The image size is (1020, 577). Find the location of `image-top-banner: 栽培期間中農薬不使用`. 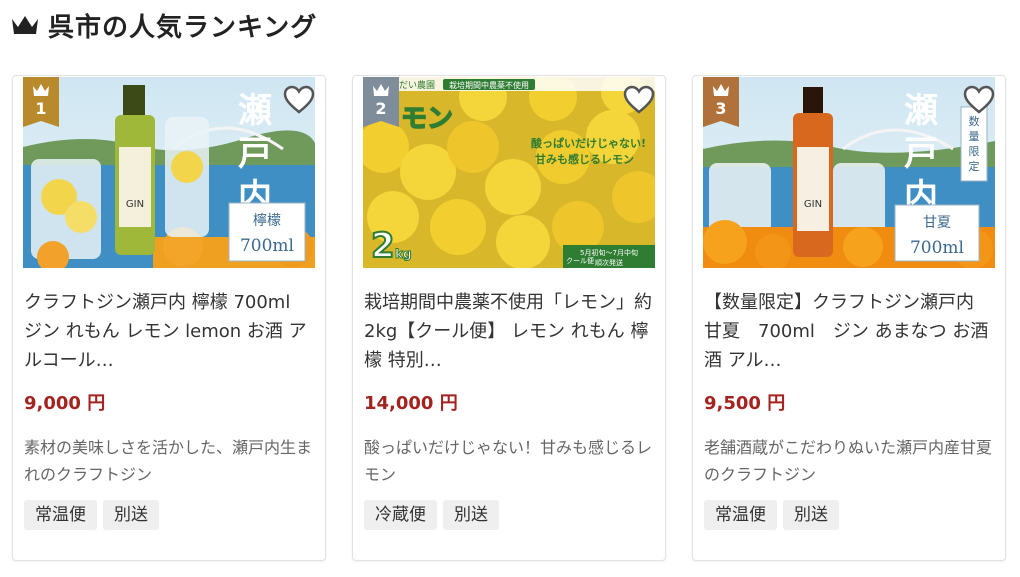

image-top-banner: 栽培期間中農薬不使用 is located at coordinates (489, 85).